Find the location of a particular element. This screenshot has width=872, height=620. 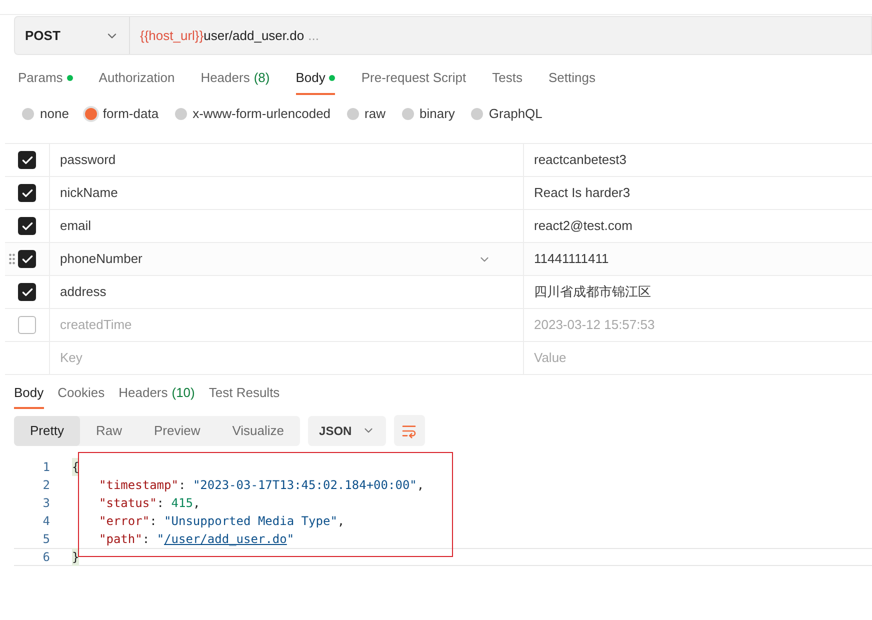

request-tab: Body is located at coordinates (316, 78).